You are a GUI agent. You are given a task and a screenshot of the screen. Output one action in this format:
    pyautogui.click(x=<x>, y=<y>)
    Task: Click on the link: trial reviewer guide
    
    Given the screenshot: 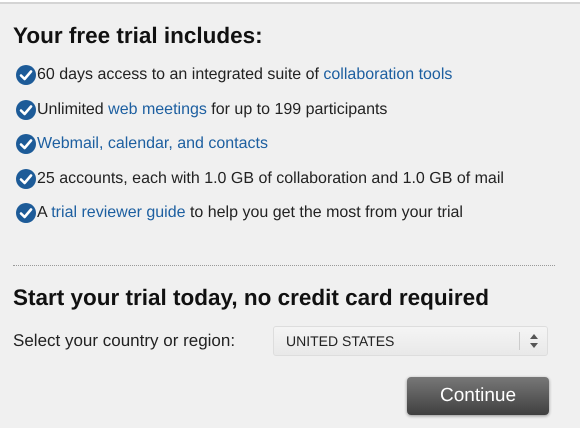 What is the action you would take?
    pyautogui.click(x=118, y=213)
    